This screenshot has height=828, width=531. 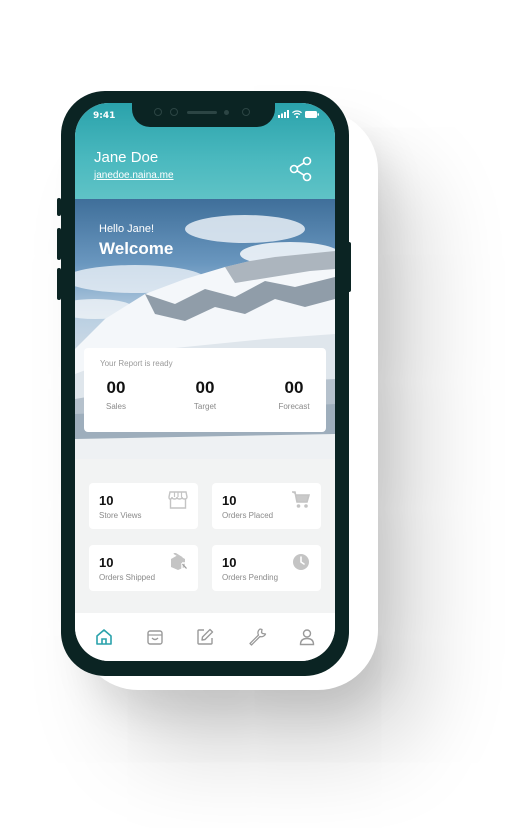 I want to click on wrench-icon, so click(x=257, y=637).